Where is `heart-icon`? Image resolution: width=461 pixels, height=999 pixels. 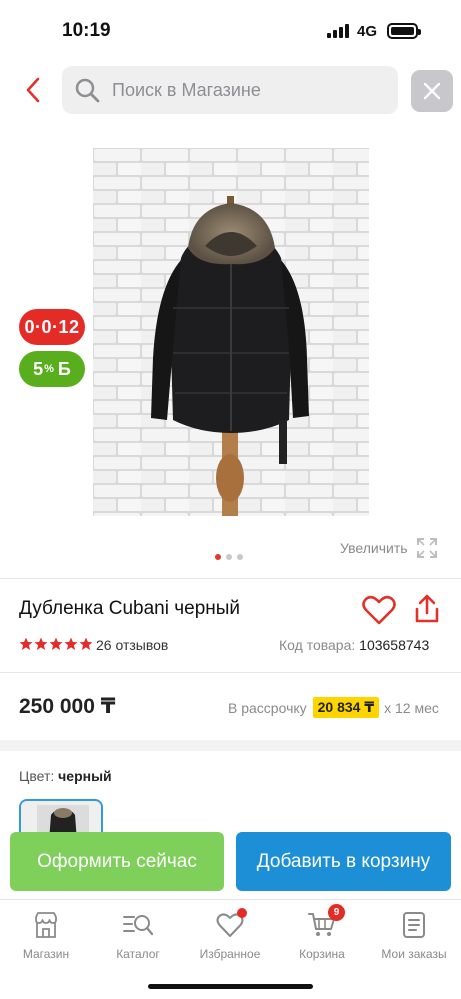
heart-icon is located at coordinates (379, 610).